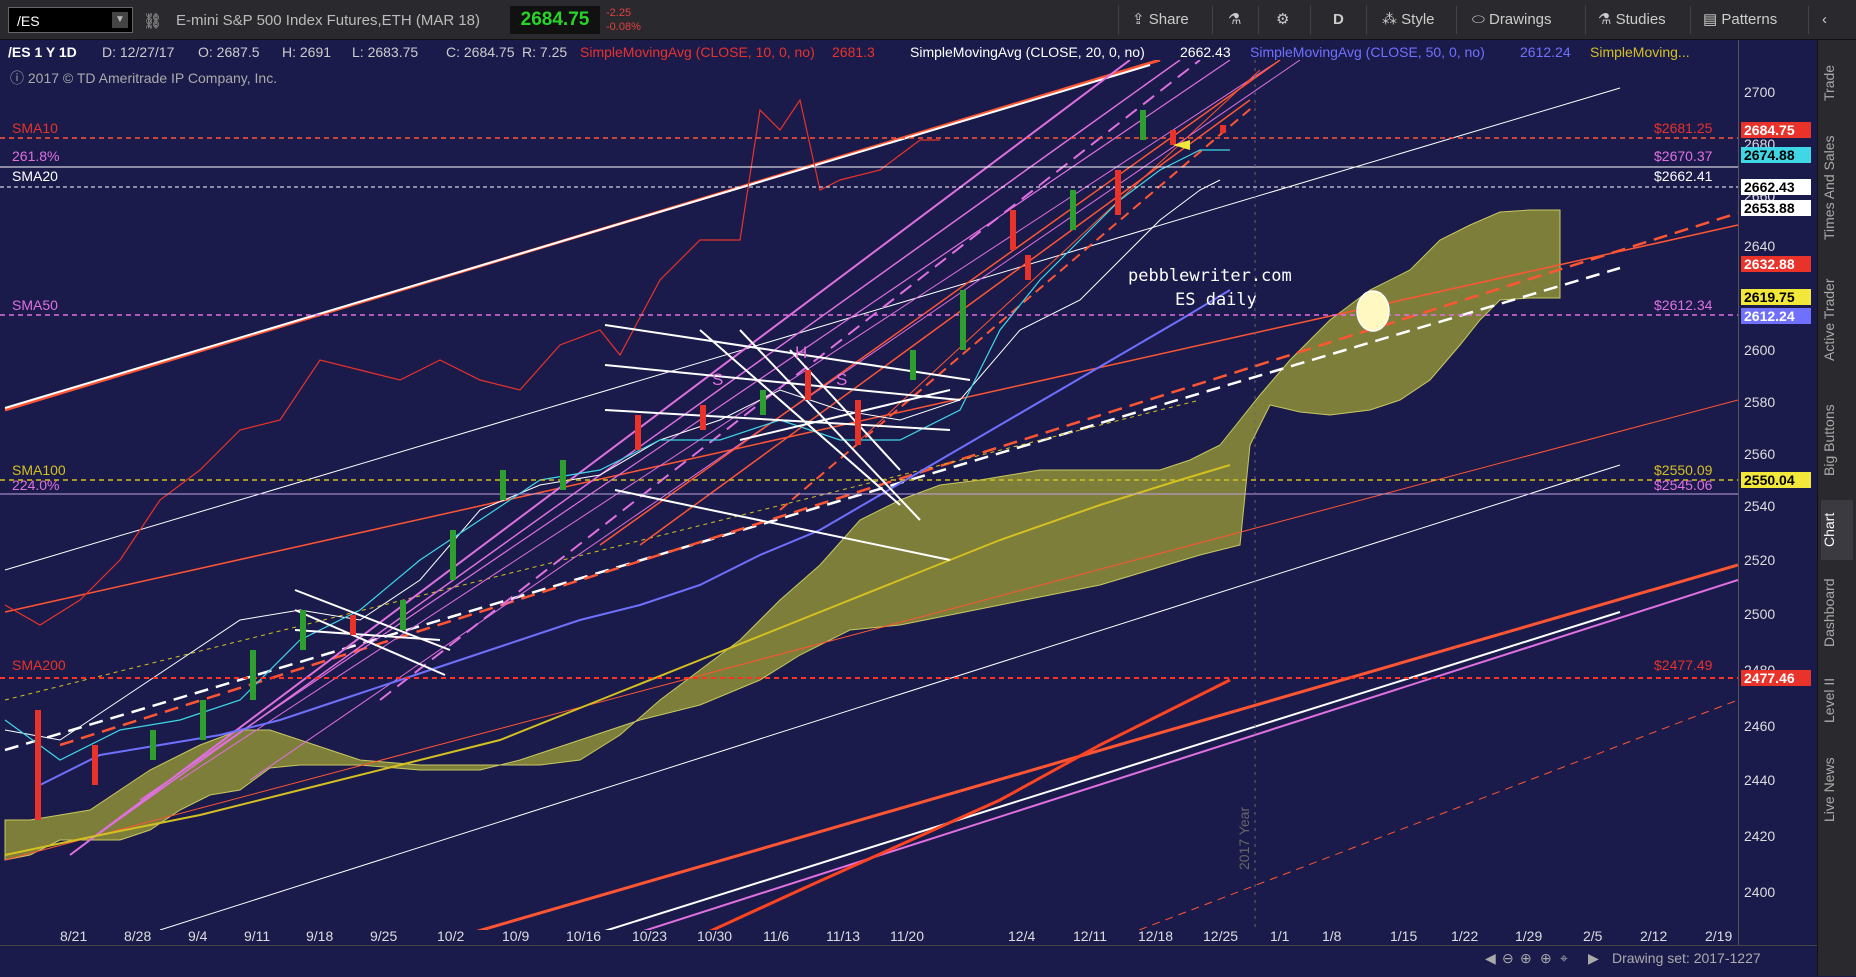 The width and height of the screenshot is (1856, 977). What do you see at coordinates (1837, 320) in the screenshot?
I see `tab-active-trader: Active Trader` at bounding box center [1837, 320].